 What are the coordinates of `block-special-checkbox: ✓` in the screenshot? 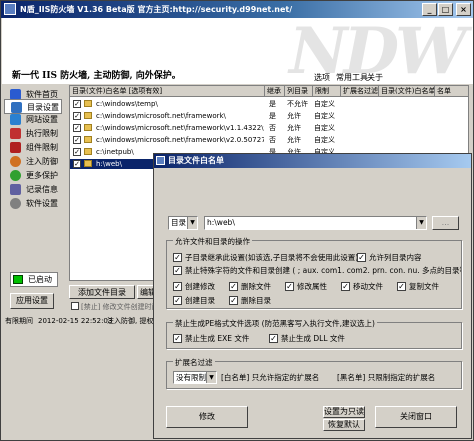 It's located at (177, 270).